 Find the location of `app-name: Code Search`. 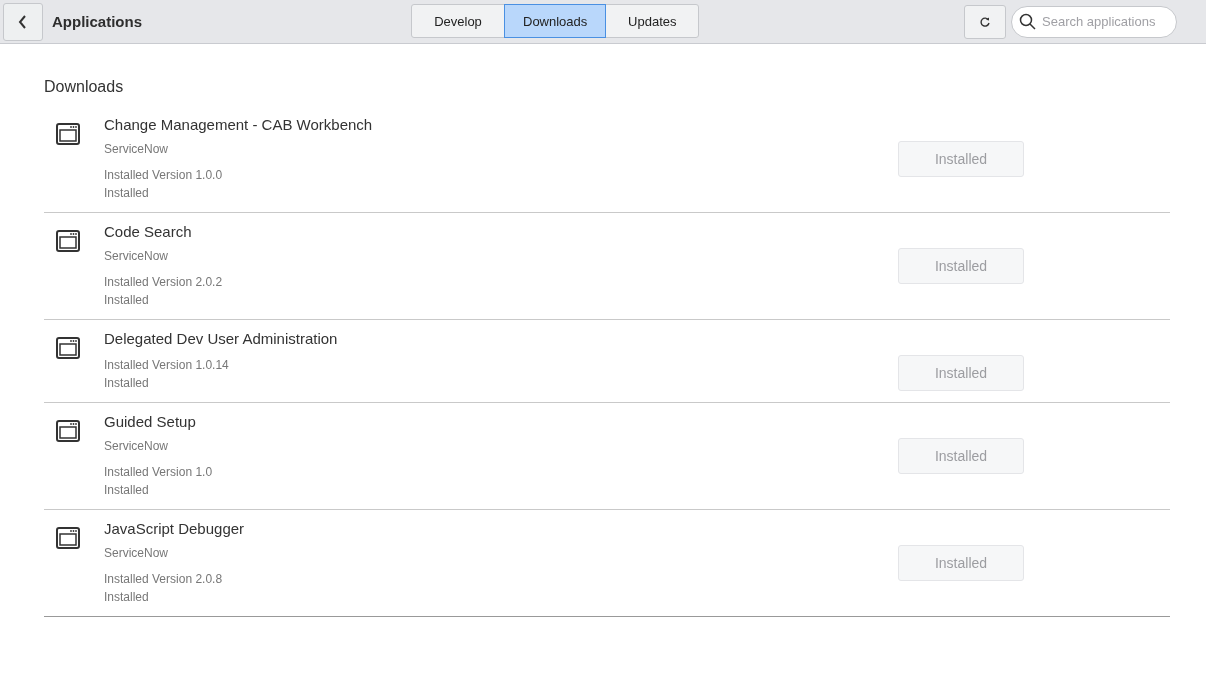

app-name: Code Search is located at coordinates (148, 231).